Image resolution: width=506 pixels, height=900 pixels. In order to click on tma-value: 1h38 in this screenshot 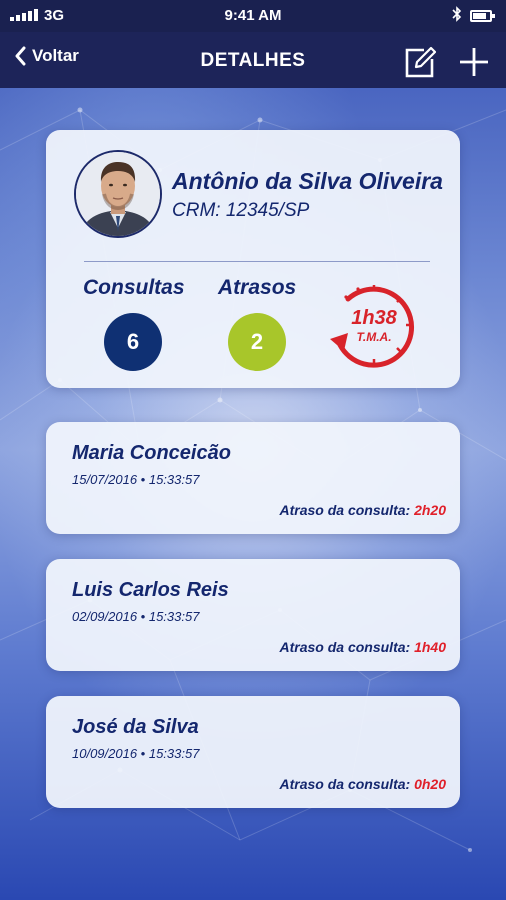, I will do `click(374, 318)`.